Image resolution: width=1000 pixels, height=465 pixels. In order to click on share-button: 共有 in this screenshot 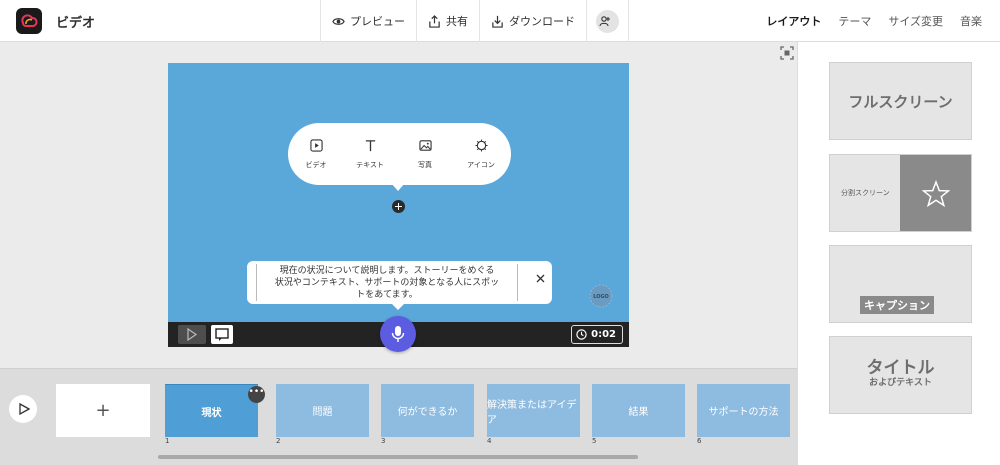, I will do `click(447, 21)`.